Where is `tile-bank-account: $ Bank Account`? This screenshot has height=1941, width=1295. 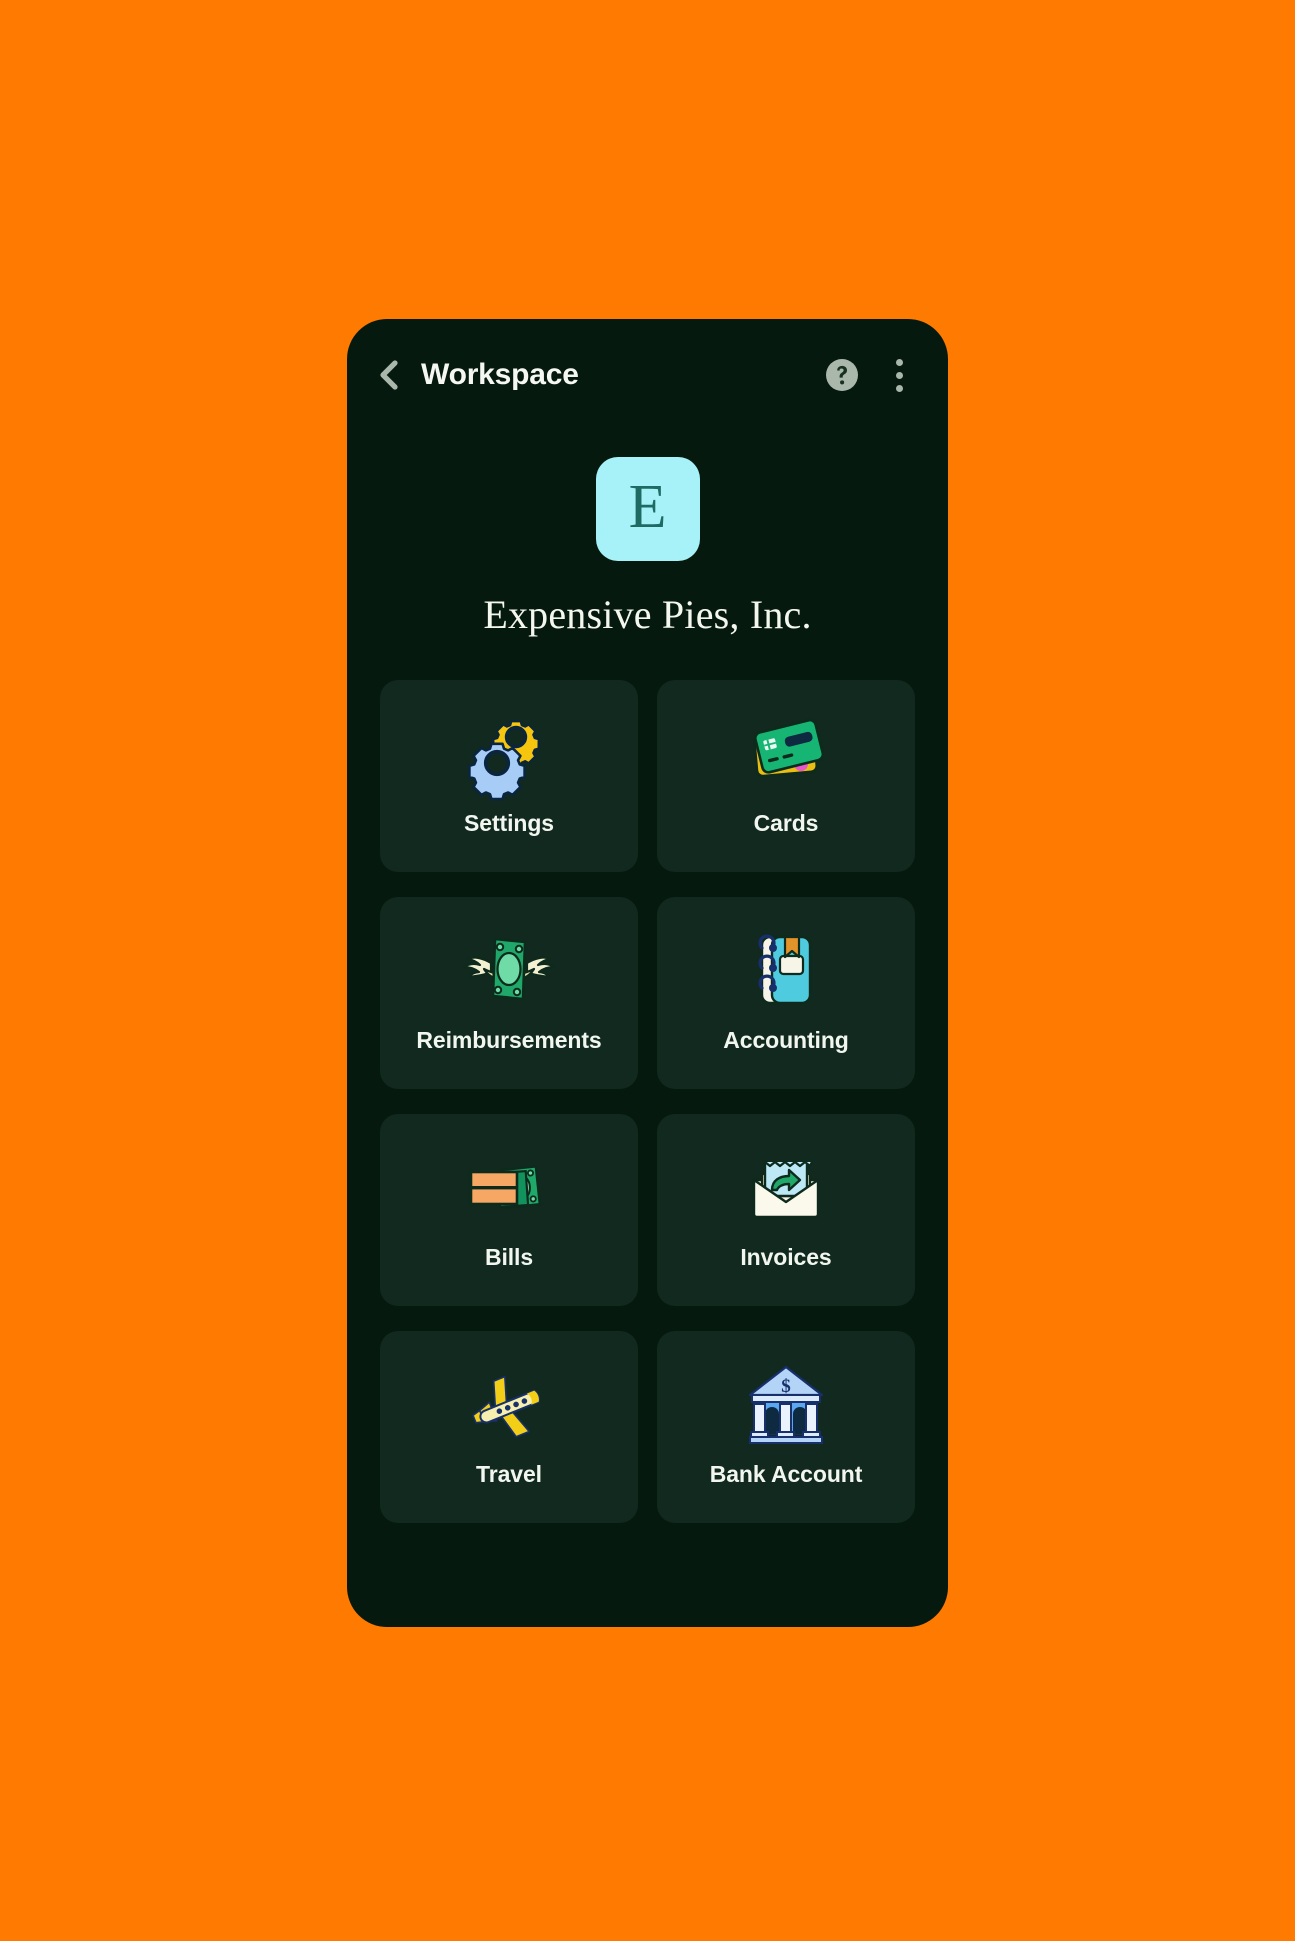 tile-bank-account: $ Bank Account is located at coordinates (786, 1427).